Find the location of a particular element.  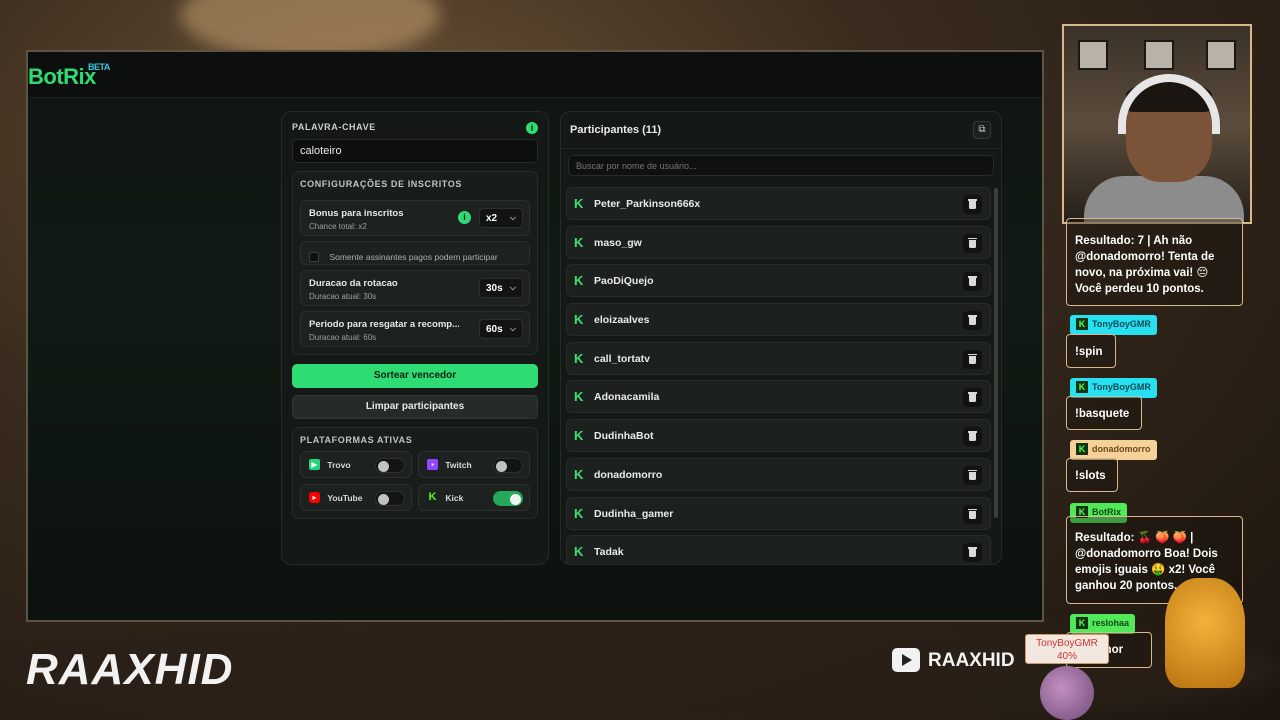

subscriber-settings-title: CONFIGURAÇÕES DE INSCRITOS is located at coordinates (381, 184).